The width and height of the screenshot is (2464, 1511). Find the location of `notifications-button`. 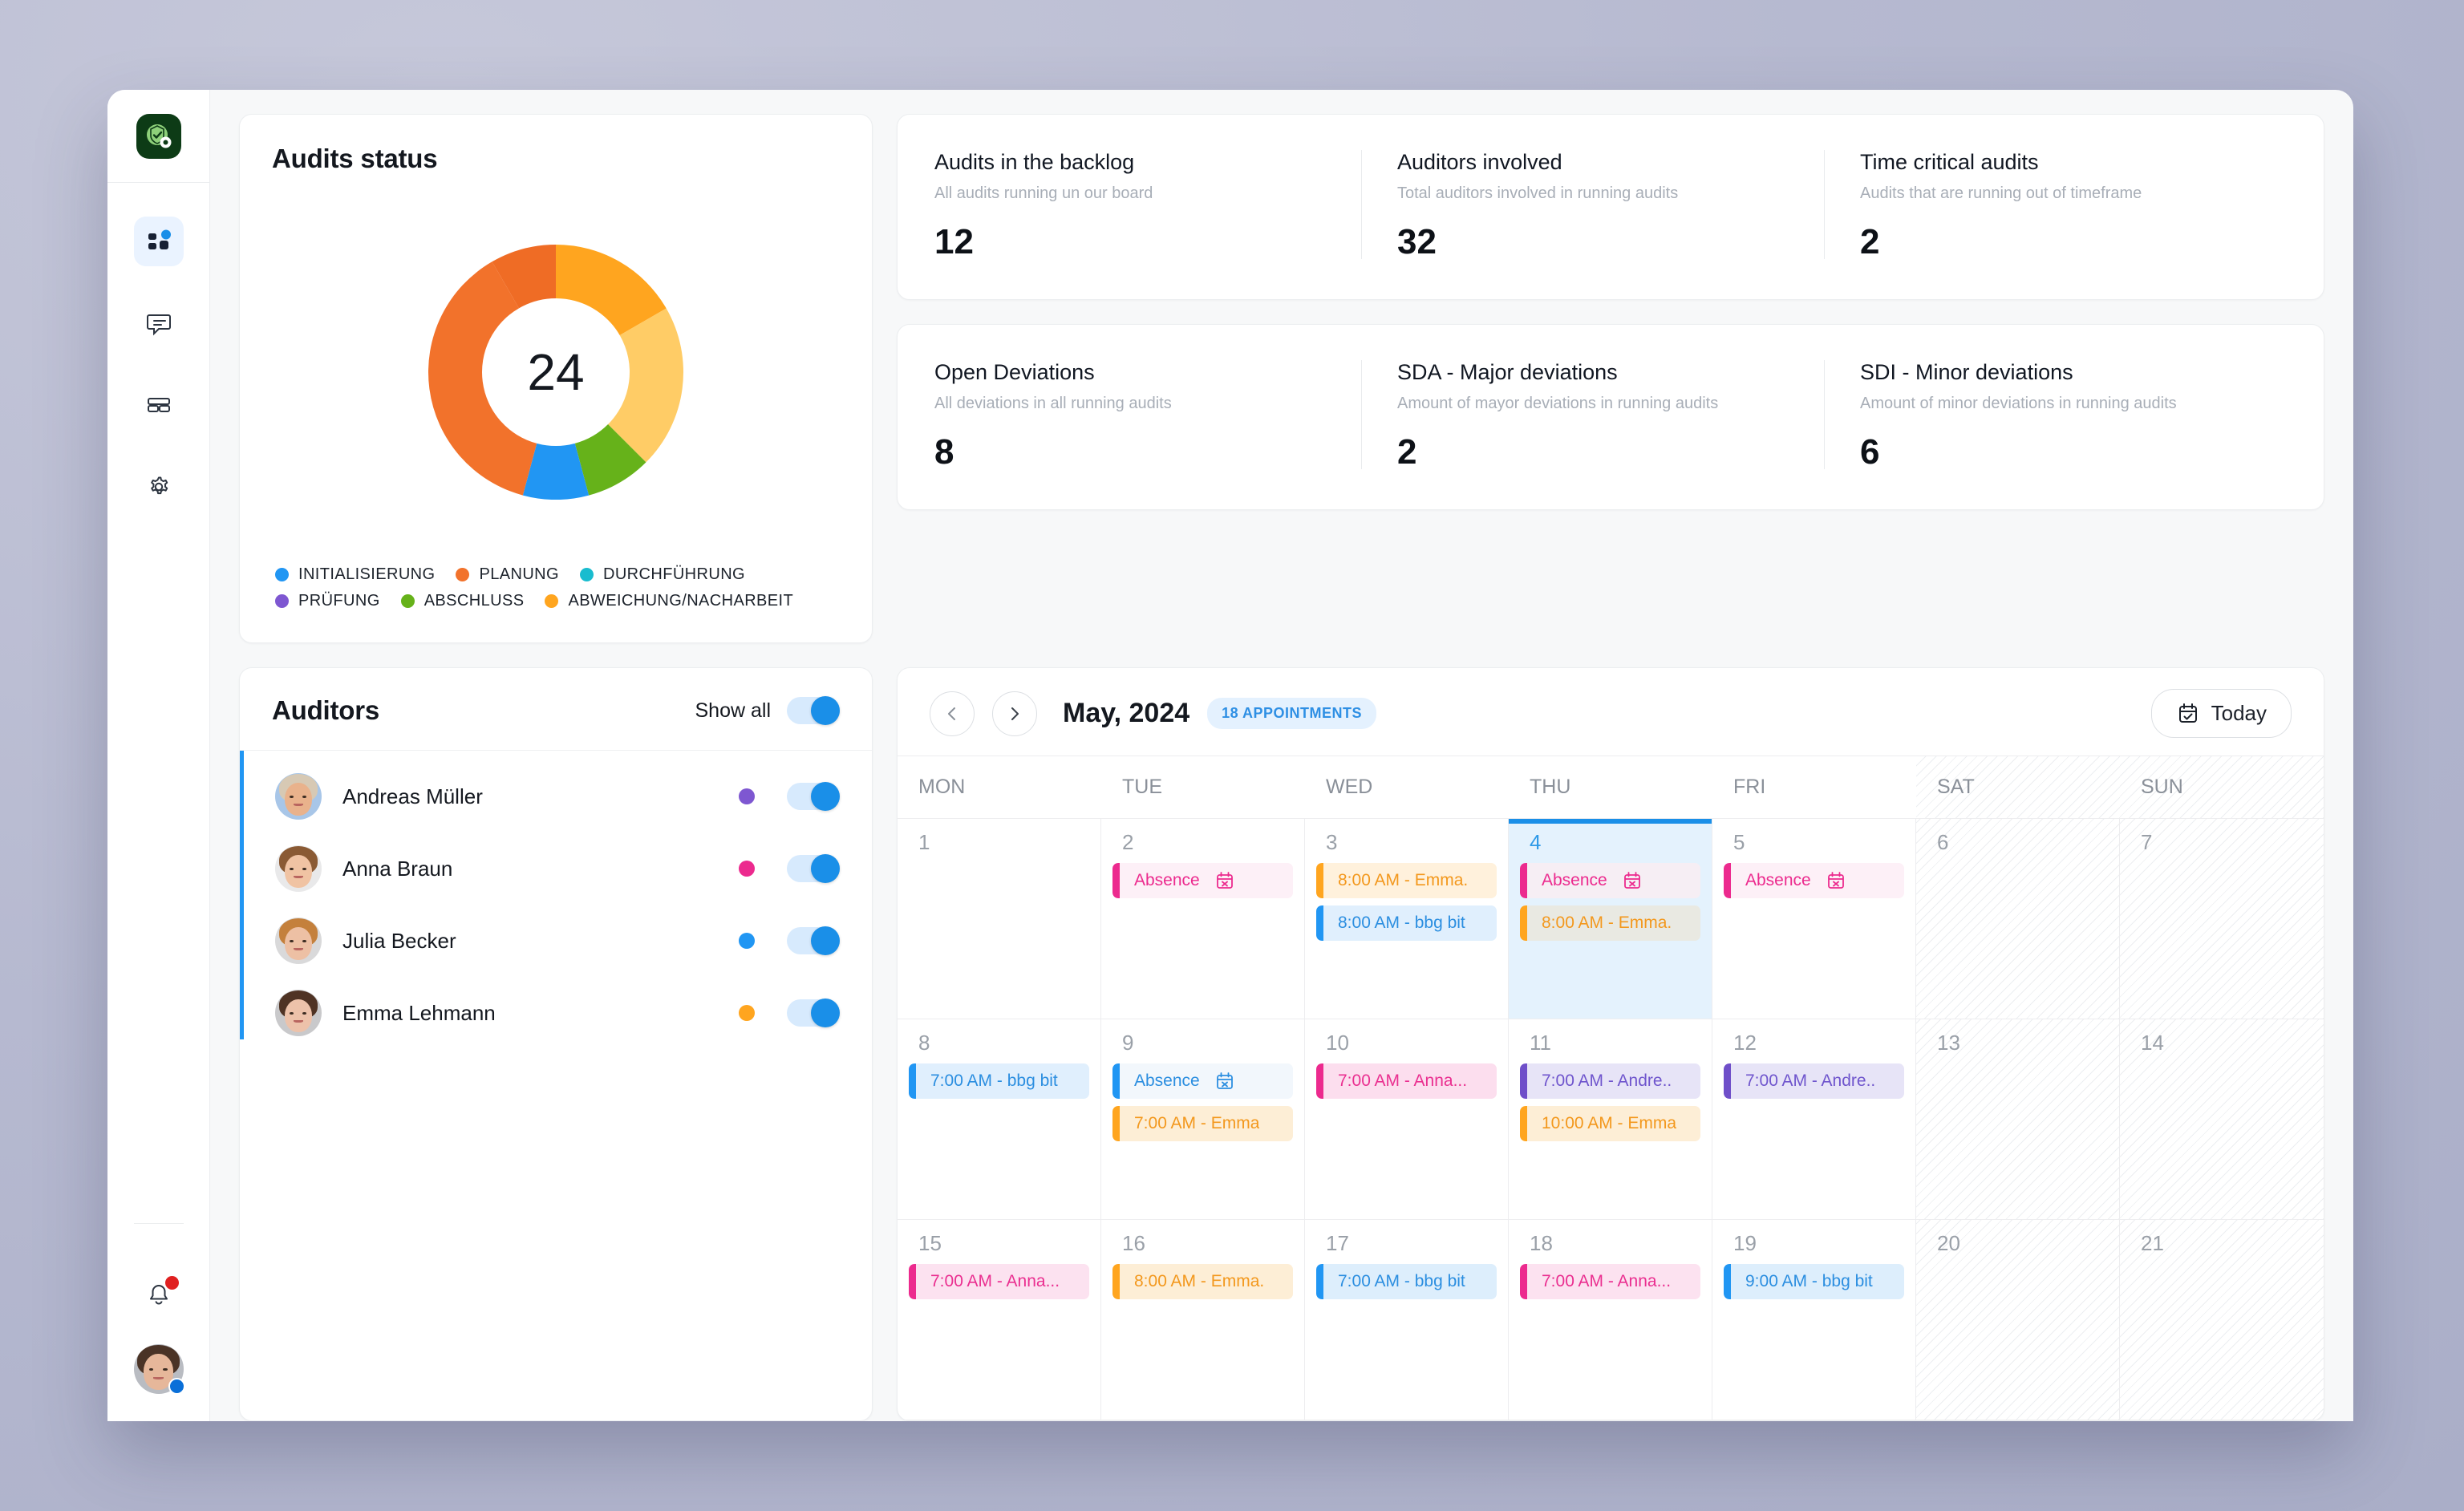

notifications-button is located at coordinates (159, 1295).